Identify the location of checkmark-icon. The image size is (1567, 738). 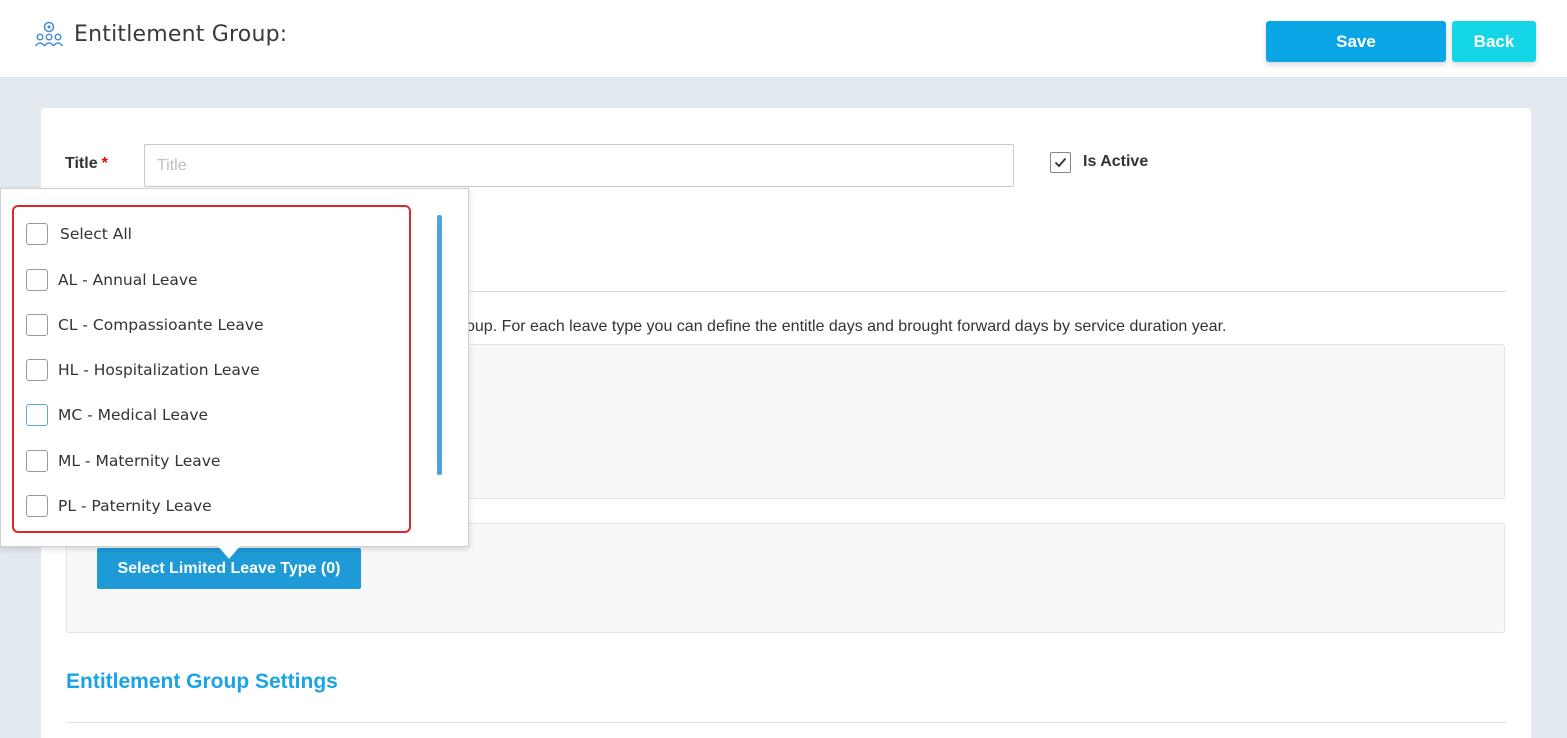
(1060, 162).